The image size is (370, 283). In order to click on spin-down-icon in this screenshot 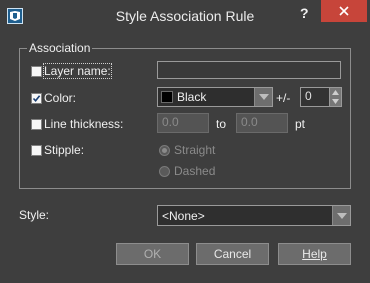, I will do `click(335, 101)`.